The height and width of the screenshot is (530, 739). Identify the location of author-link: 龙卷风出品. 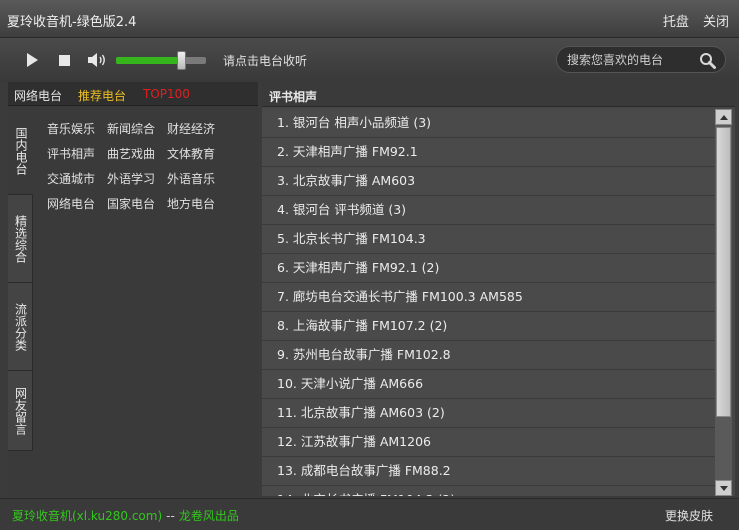
(209, 516).